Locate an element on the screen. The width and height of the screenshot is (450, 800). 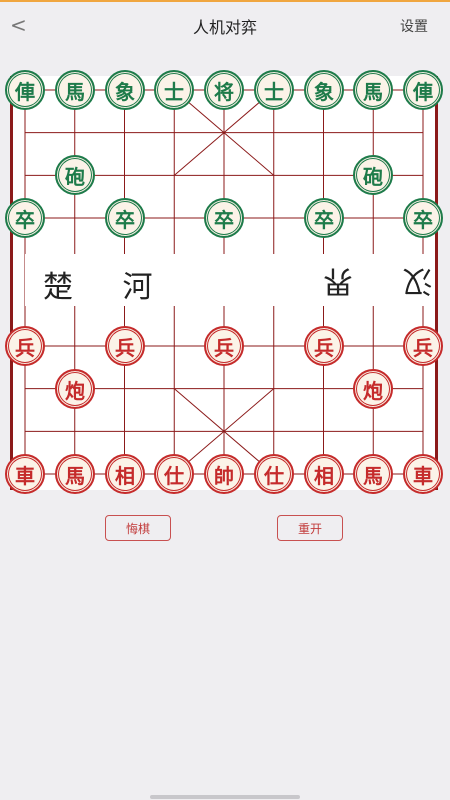
nav-header: < 人机对弈 设置 is located at coordinates (225, 25).